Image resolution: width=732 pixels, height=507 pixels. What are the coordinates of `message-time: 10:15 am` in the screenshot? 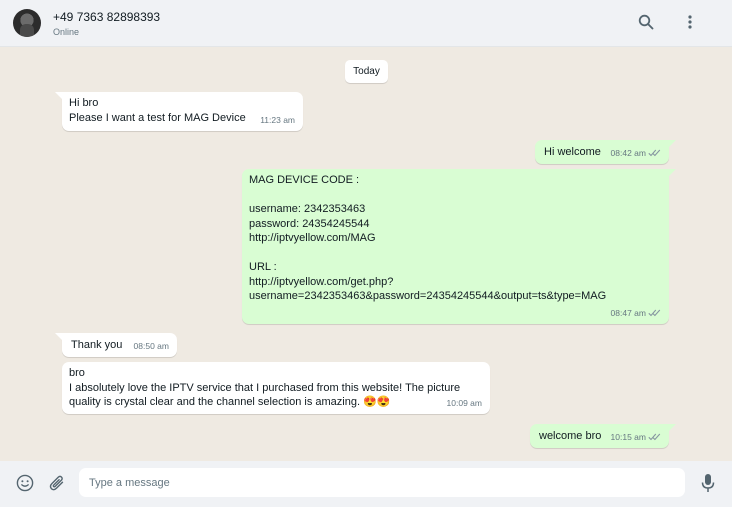 It's located at (636, 437).